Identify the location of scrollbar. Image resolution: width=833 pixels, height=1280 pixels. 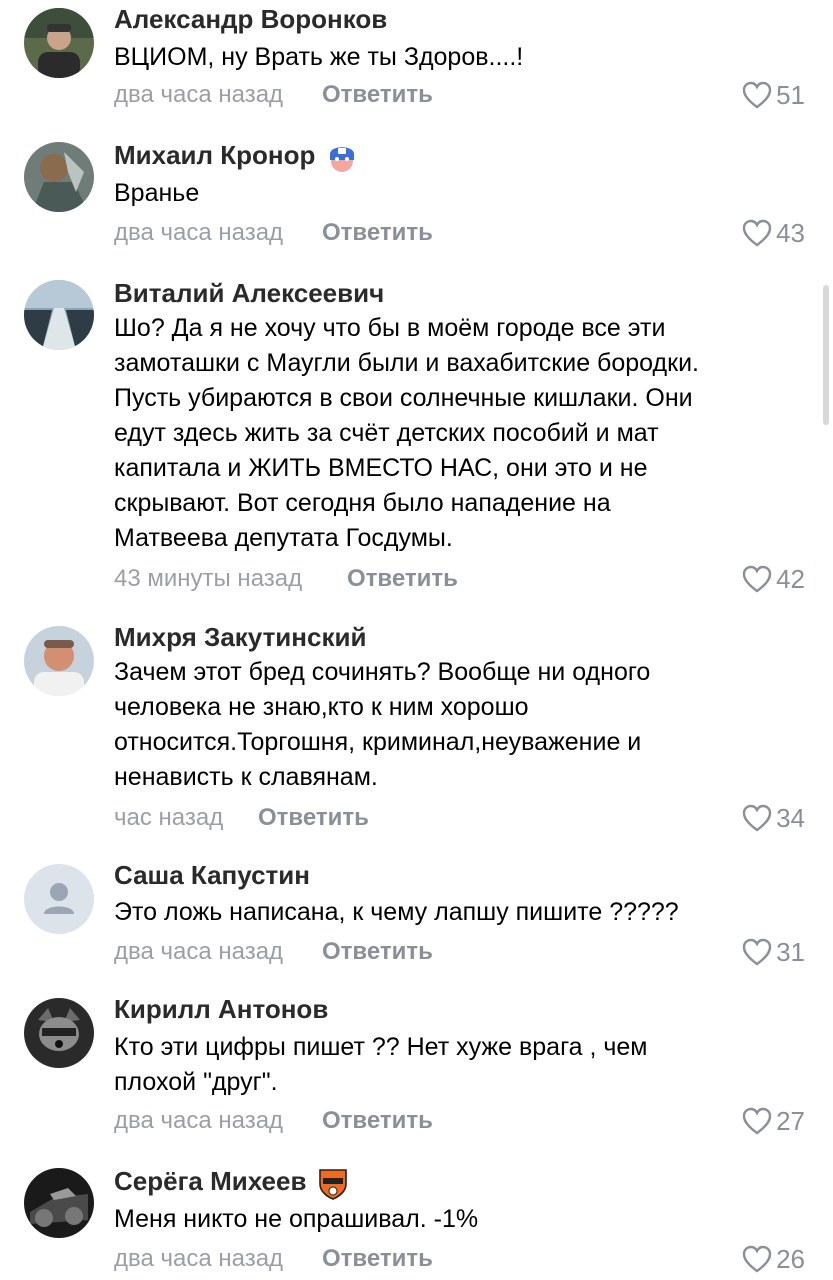
(826, 355).